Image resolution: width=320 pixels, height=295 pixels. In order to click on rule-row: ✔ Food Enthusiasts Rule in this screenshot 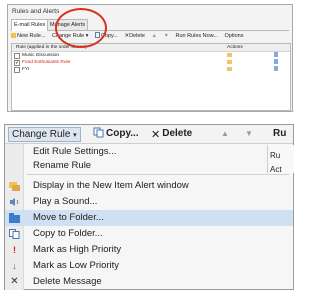, I will do `click(151, 62)`.